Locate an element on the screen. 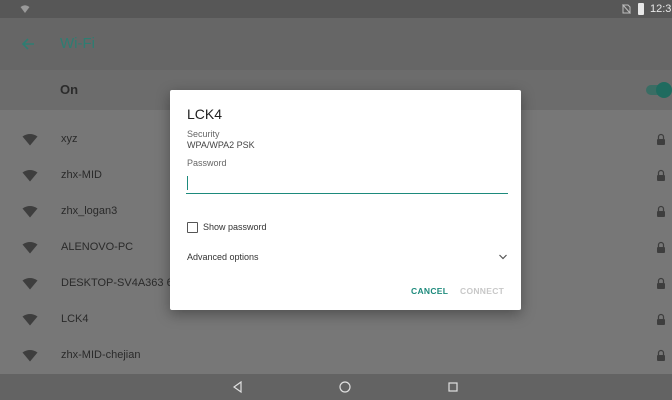  arrow-back-icon is located at coordinates (28, 44).